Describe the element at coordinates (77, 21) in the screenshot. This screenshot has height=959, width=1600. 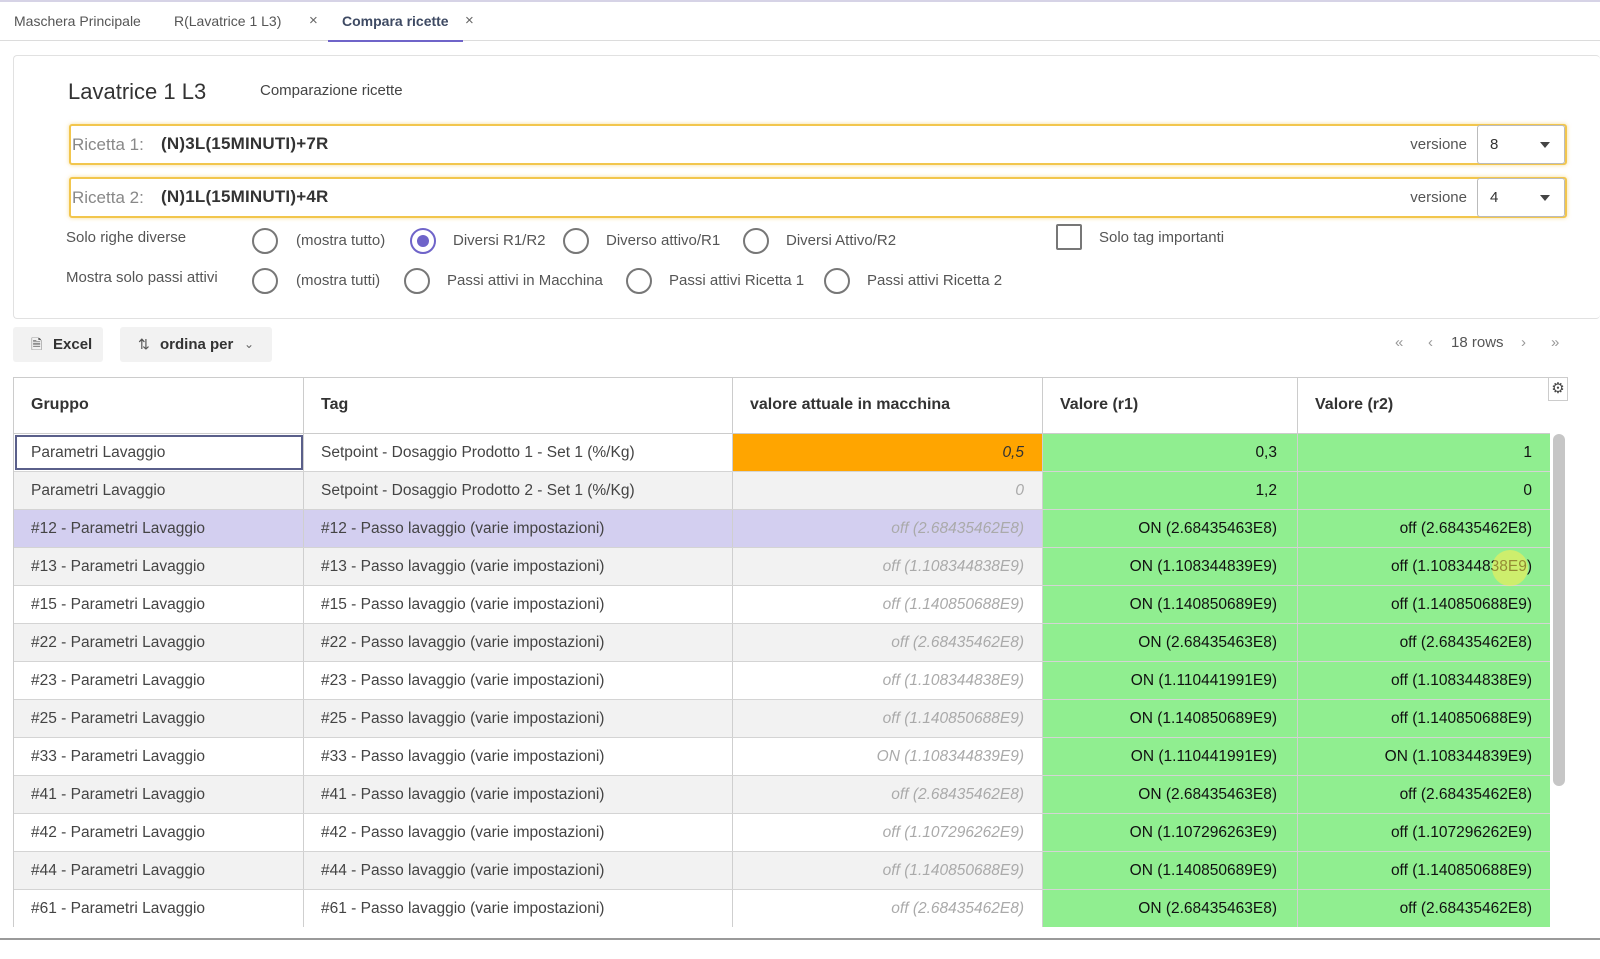
I see `tab-maschera-principale: Maschera Principale` at that location.